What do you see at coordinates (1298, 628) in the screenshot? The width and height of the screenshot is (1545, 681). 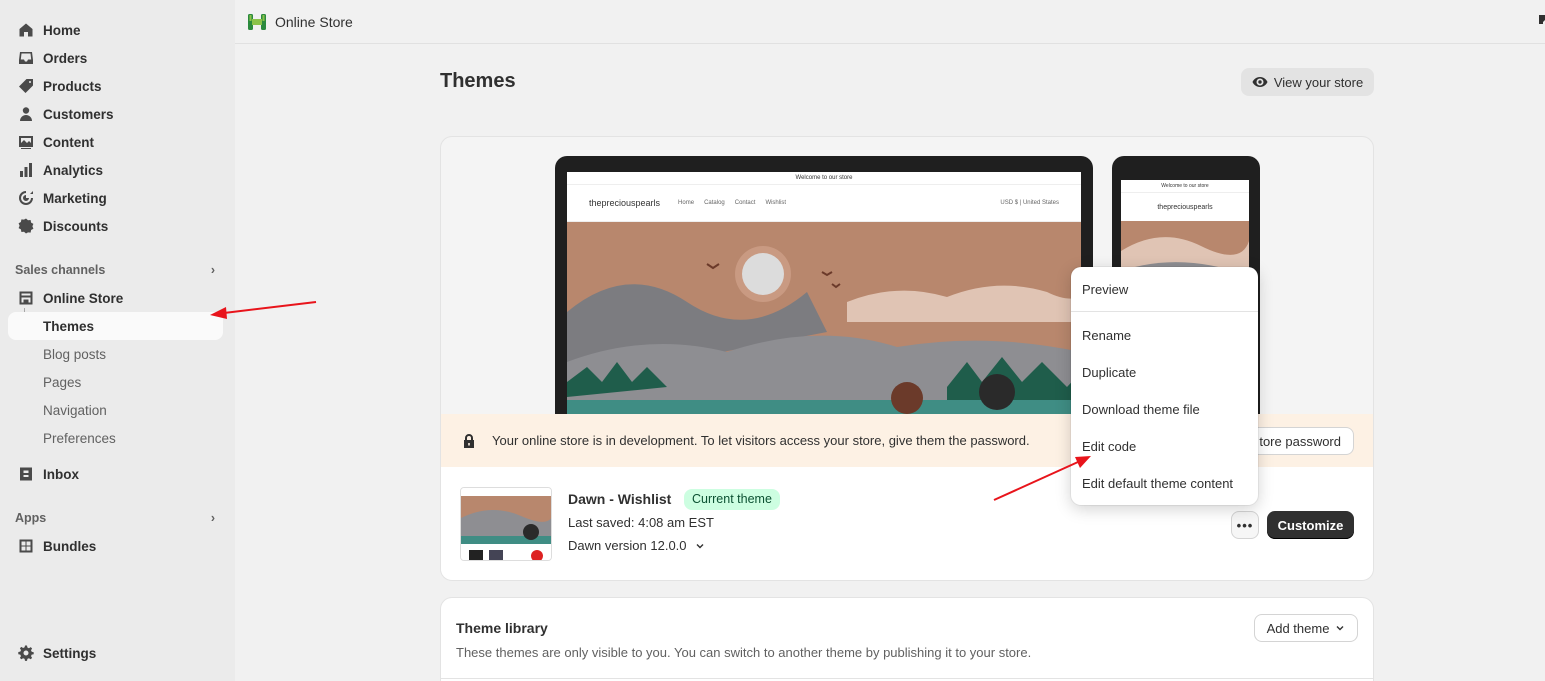 I see `add-theme-label: Add theme` at bounding box center [1298, 628].